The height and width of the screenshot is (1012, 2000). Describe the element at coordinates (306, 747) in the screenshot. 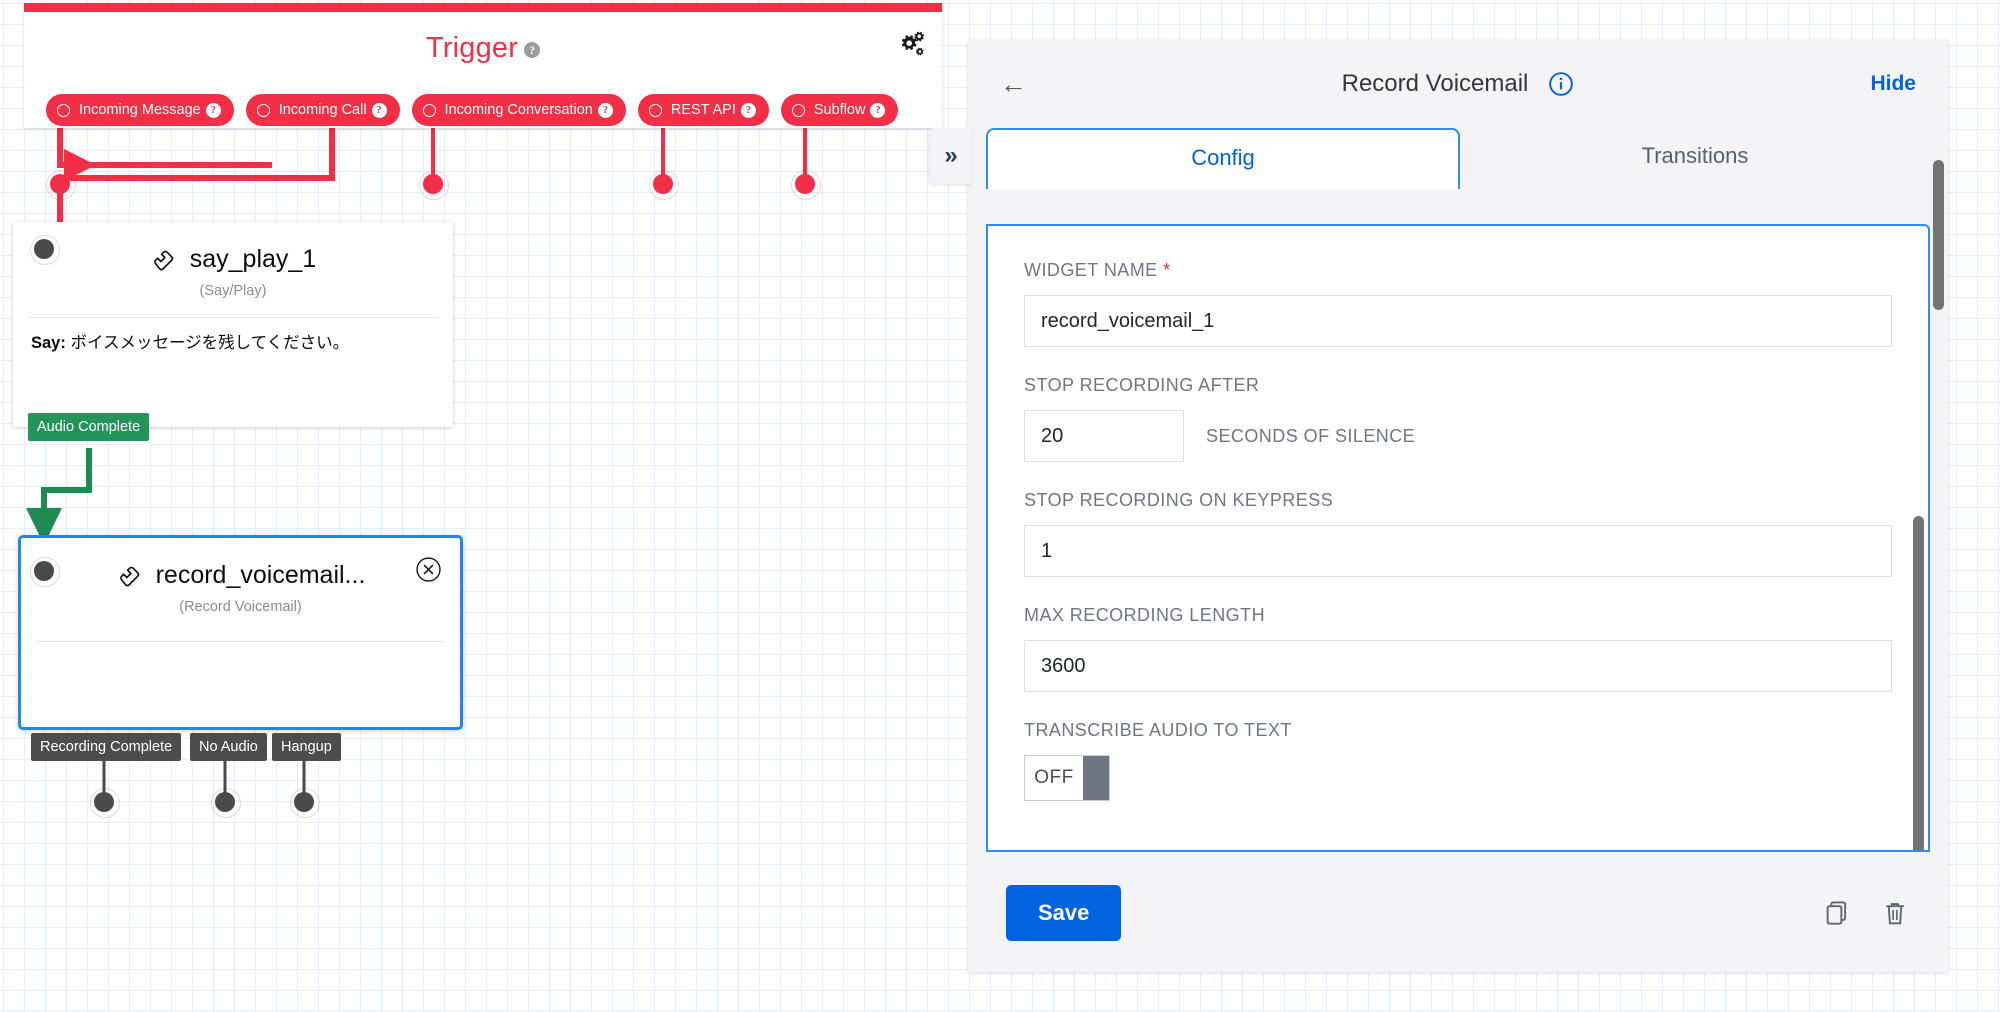

I see `transition-label-hangup: Hangup` at that location.